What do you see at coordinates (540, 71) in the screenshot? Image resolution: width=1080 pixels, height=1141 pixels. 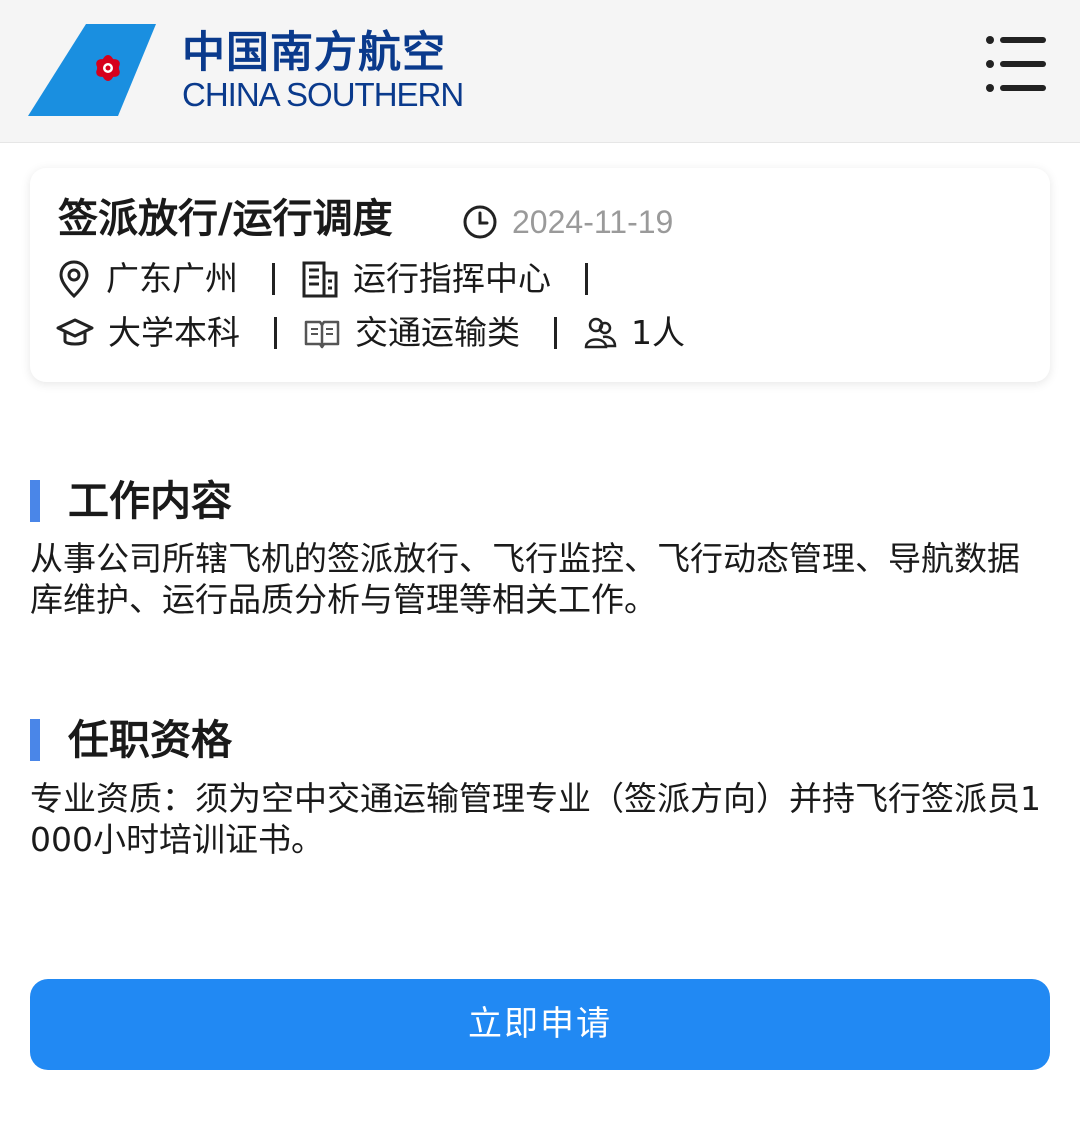 I see `app-header: 中国南方航空 CHINA SOUTHERN` at bounding box center [540, 71].